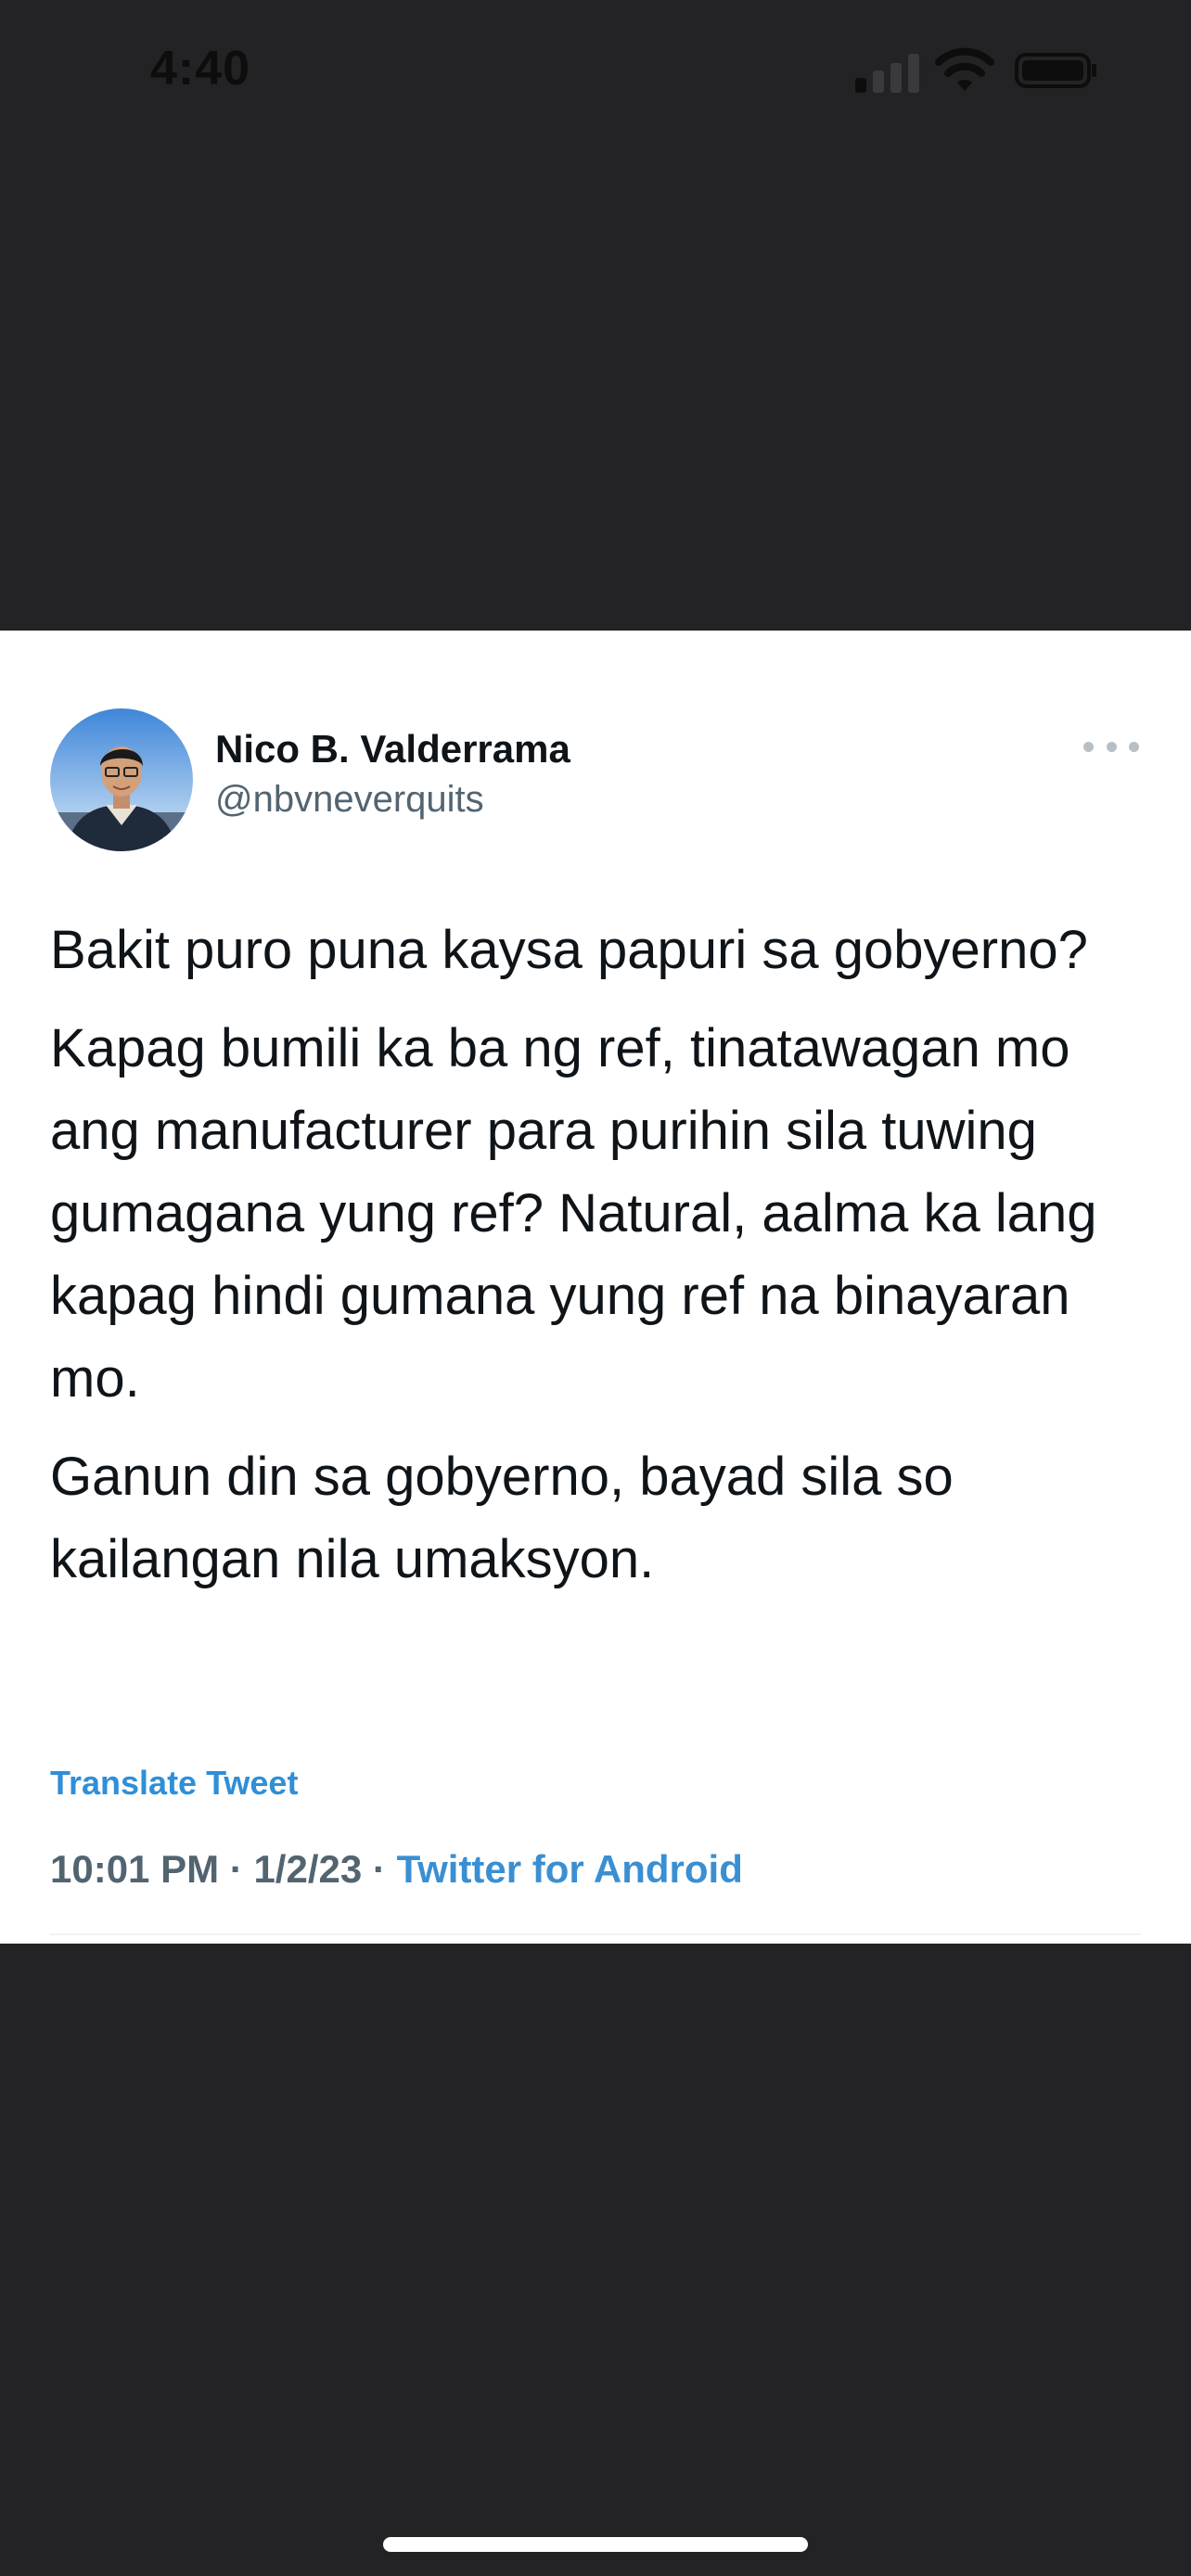  I want to click on translate-tweet-link: Translate Tweet, so click(174, 1783).